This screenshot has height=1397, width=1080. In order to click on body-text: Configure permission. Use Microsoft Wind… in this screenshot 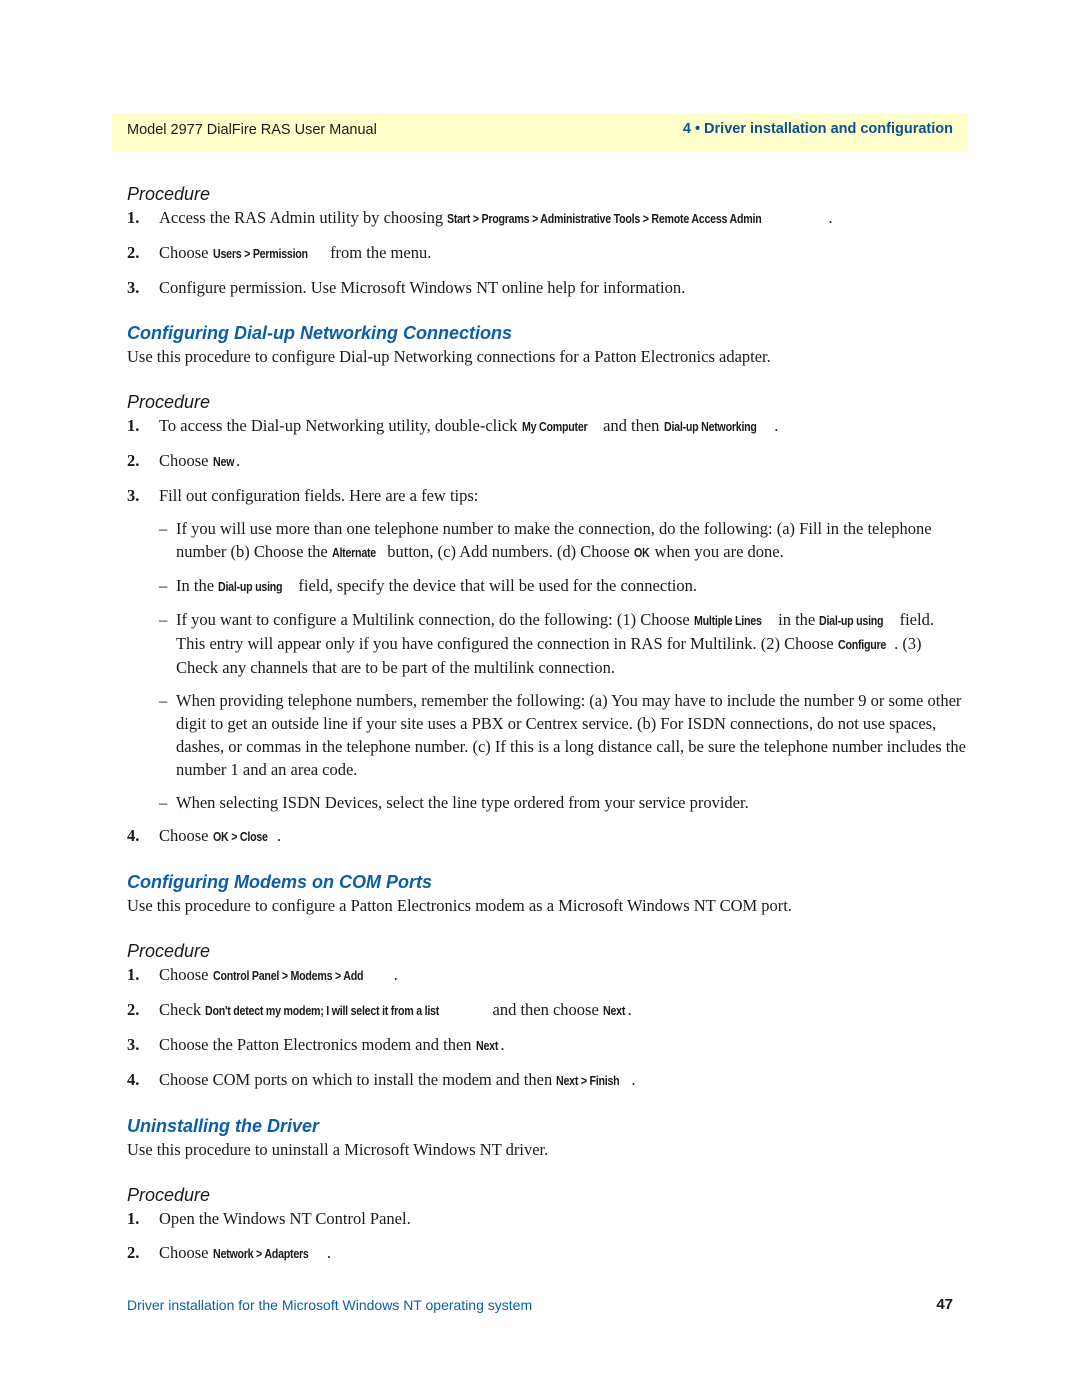, I will do `click(422, 287)`.